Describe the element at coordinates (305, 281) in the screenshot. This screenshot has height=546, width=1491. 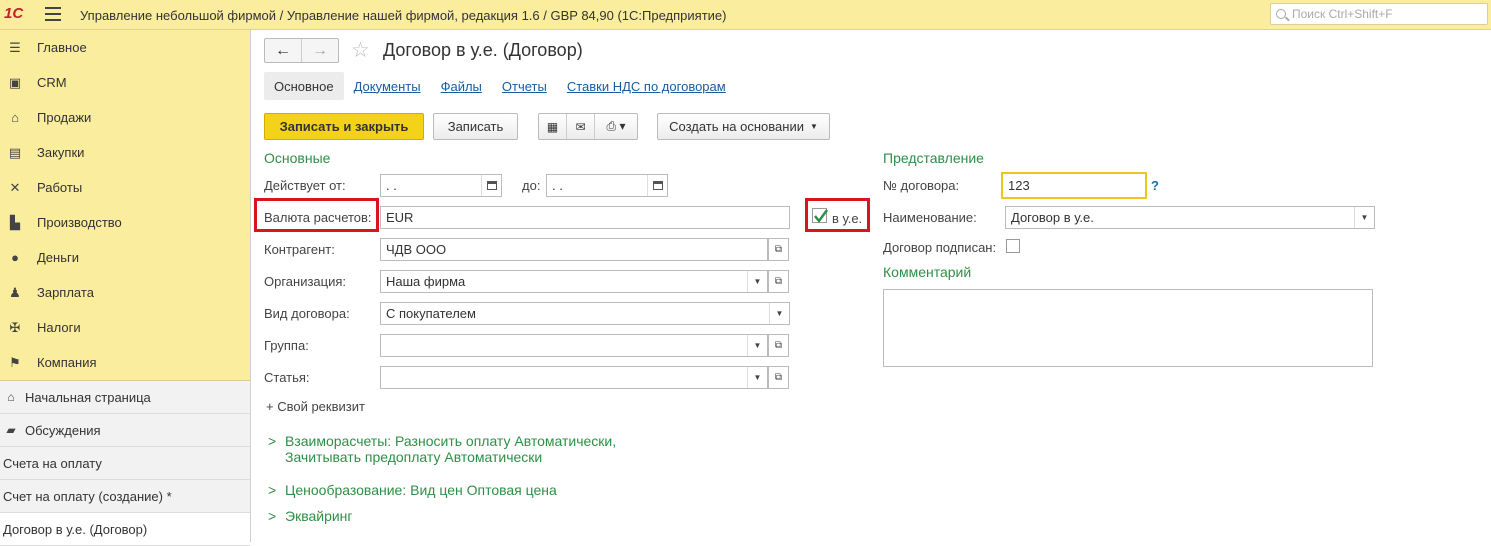
I see `organization-label: Организация:` at that location.